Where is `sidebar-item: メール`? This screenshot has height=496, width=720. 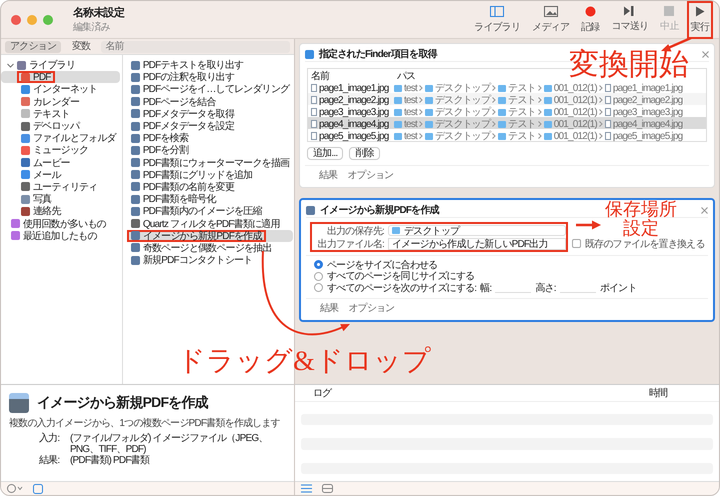 sidebar-item: メール is located at coordinates (60, 174).